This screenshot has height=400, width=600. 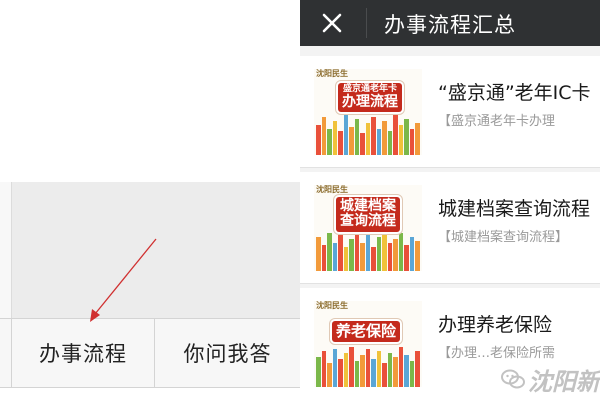 What do you see at coordinates (503, 237) in the screenshot?
I see `article-subtitle: 【城建档案查询流程】` at bounding box center [503, 237].